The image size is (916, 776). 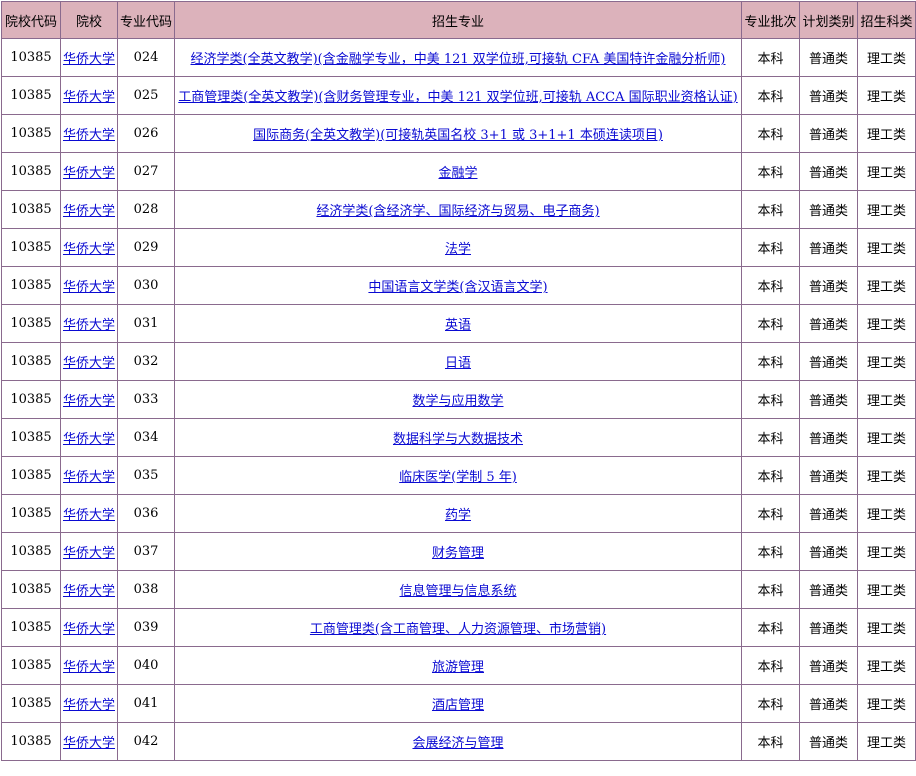 I want to click on major-link: 英语, so click(x=458, y=325).